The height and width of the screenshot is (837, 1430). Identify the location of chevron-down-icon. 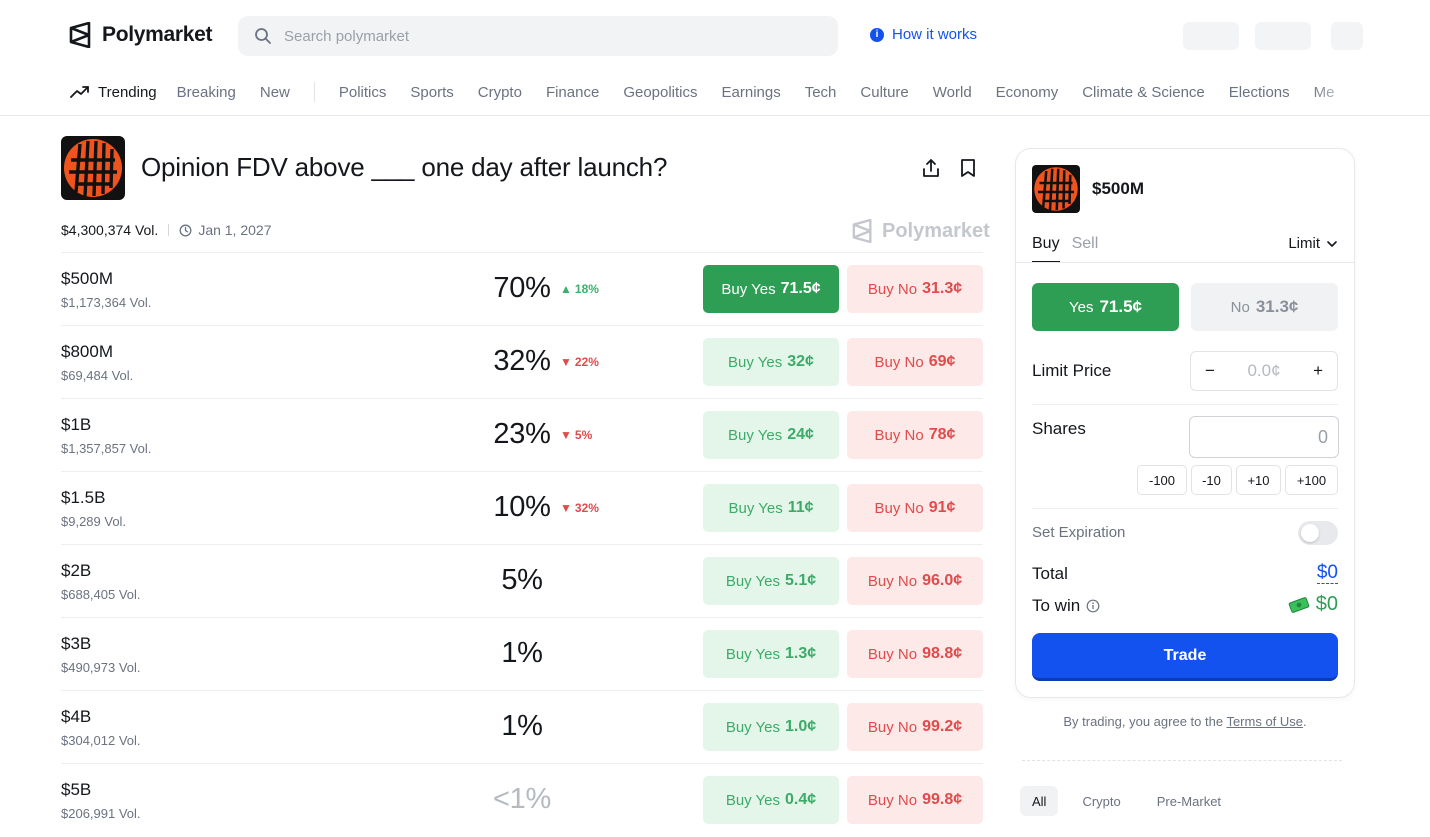
(1332, 243).